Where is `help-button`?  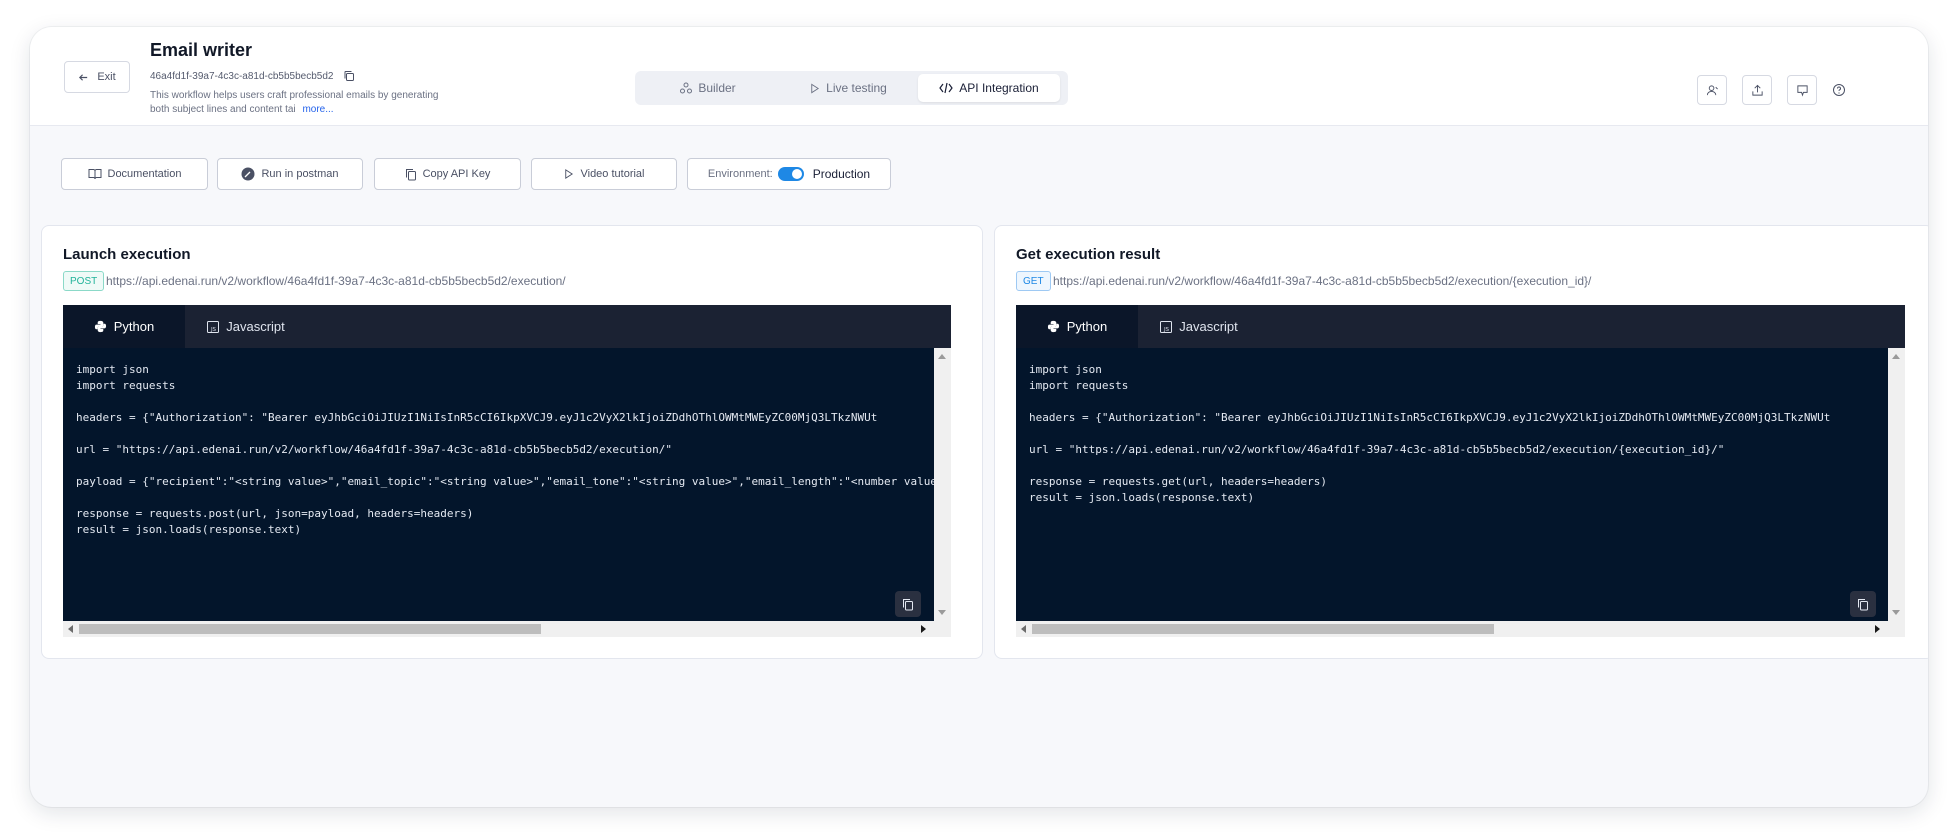 help-button is located at coordinates (1839, 90).